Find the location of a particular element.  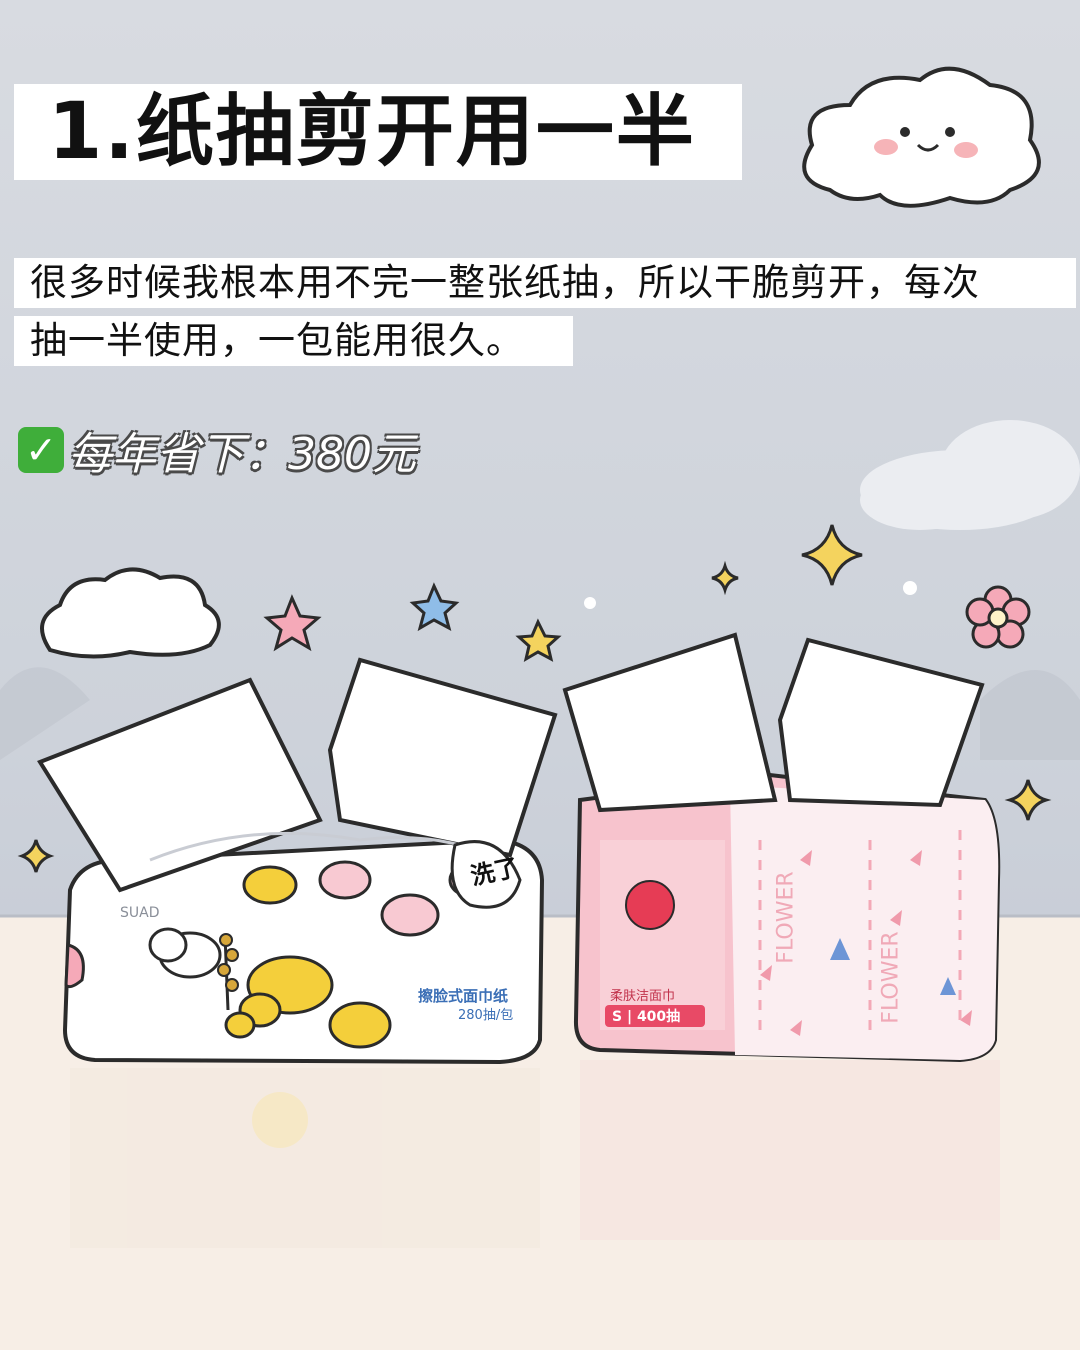

left-pack-count: 280抽/包 is located at coordinates (486, 1015).